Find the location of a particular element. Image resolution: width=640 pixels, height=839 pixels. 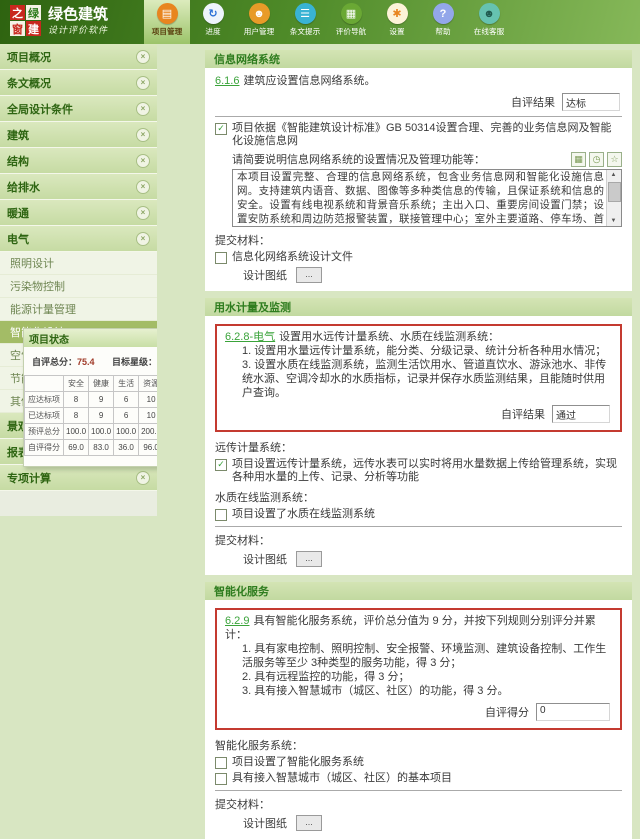

textarea-scrollbar: ▲ ▼ is located at coordinates (613, 198).